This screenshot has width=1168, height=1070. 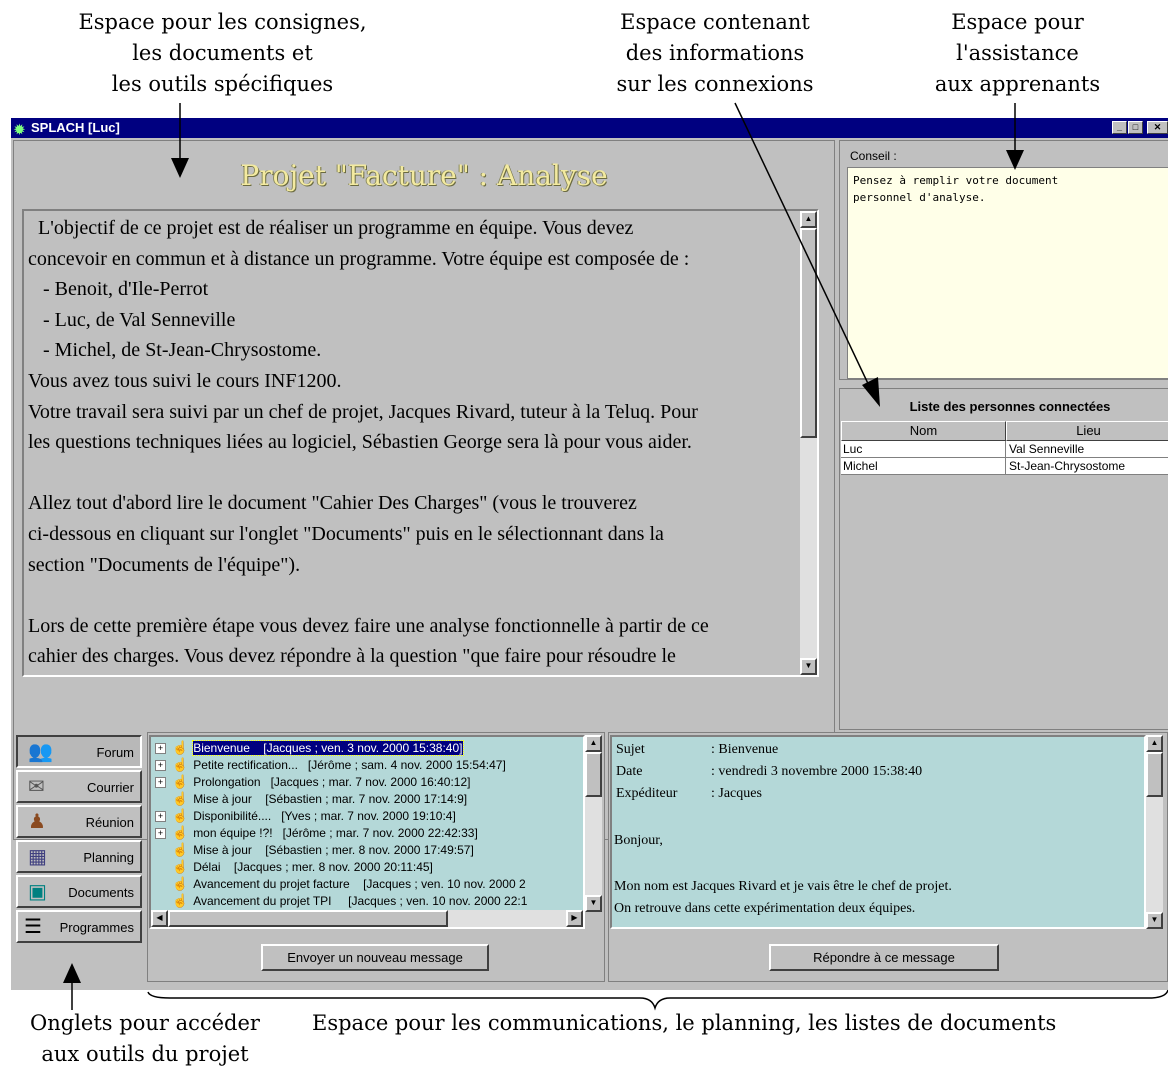 I want to click on tab-documents: ▣ Documents, so click(x=79, y=891).